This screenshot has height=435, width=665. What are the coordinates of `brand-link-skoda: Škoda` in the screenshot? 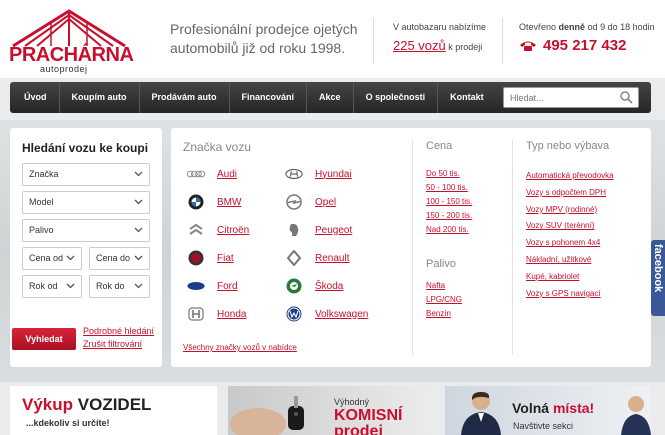 It's located at (314, 286).